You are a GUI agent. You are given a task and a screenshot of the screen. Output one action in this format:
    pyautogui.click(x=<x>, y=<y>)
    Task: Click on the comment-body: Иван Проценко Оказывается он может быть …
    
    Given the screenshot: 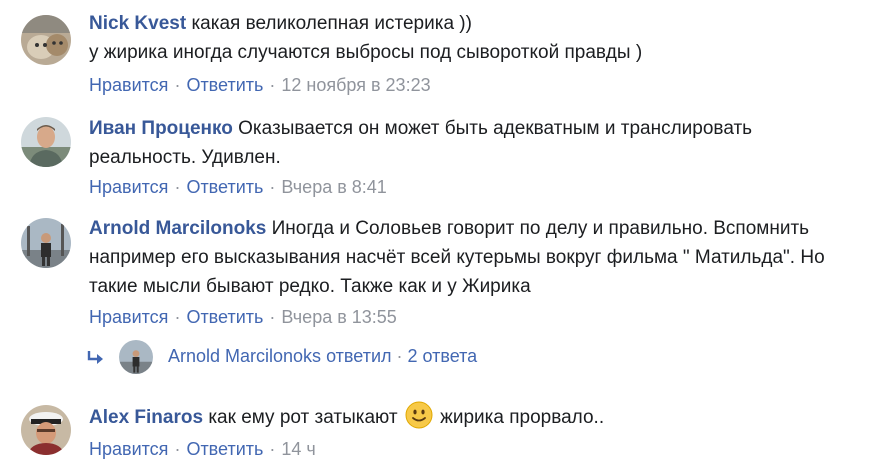 What is the action you would take?
    pyautogui.click(x=474, y=143)
    